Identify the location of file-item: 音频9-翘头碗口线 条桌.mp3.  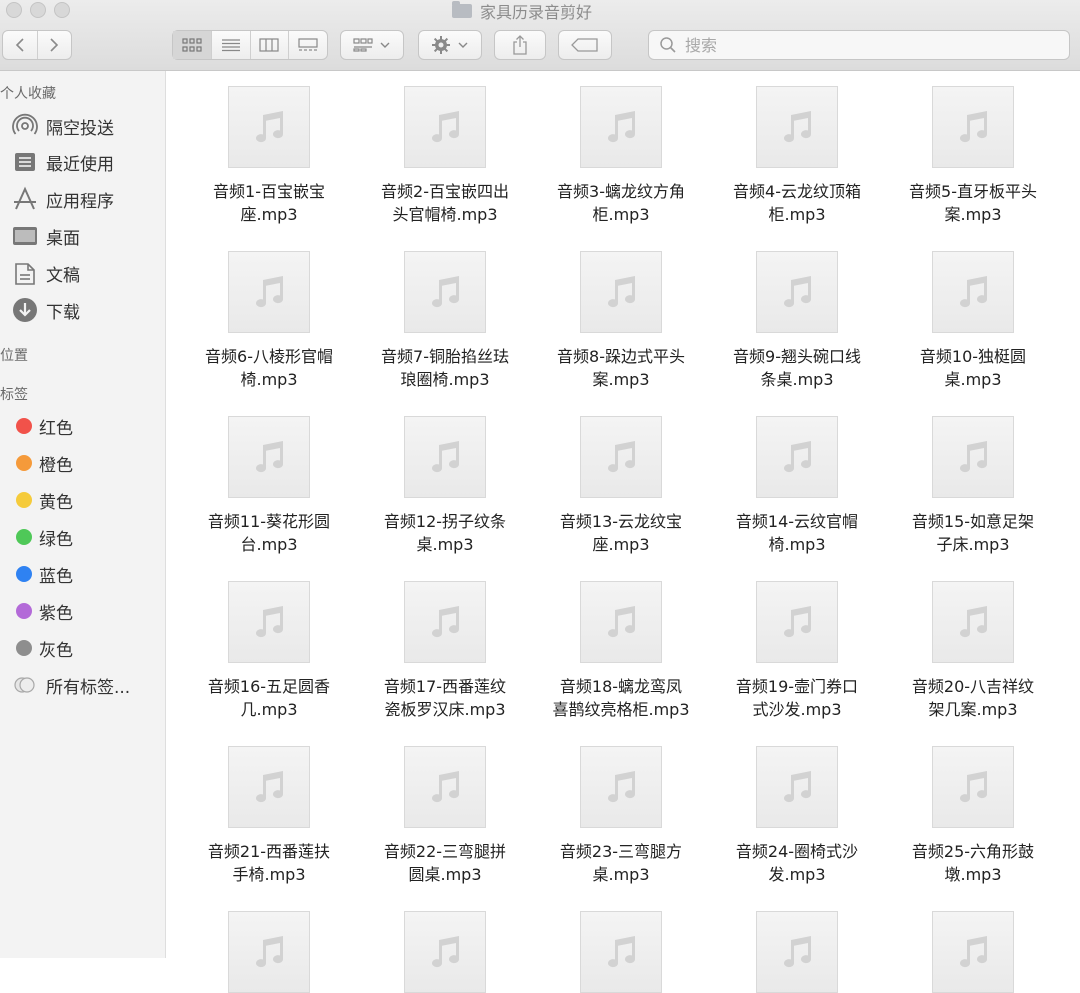
(797, 321).